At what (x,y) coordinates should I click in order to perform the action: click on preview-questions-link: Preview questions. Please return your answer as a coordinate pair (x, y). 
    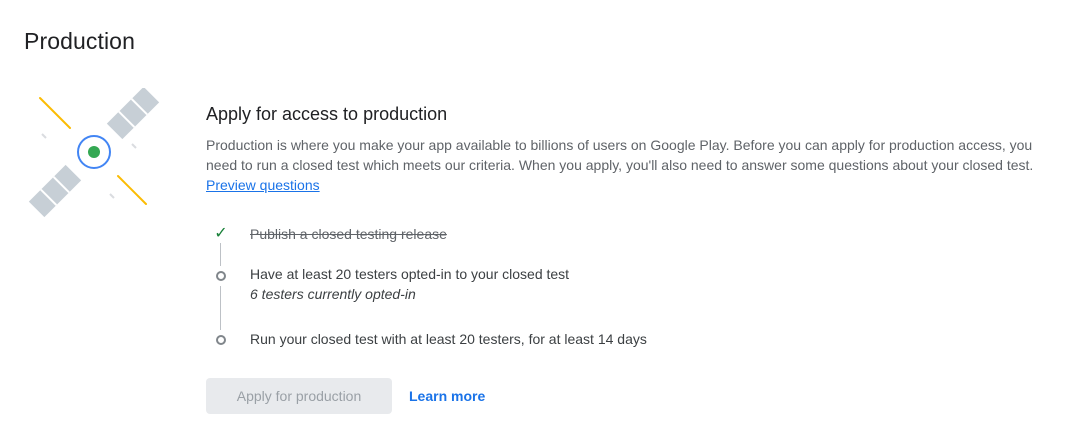
    Looking at the image, I should click on (263, 185).